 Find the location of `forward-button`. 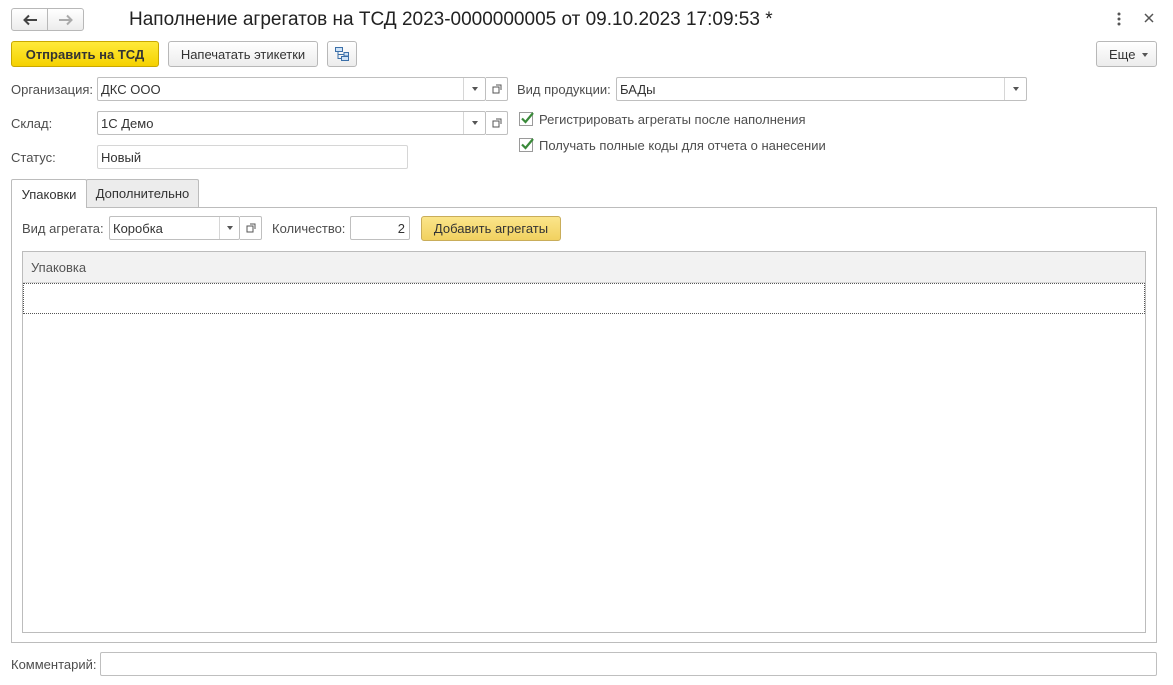

forward-button is located at coordinates (65, 19).